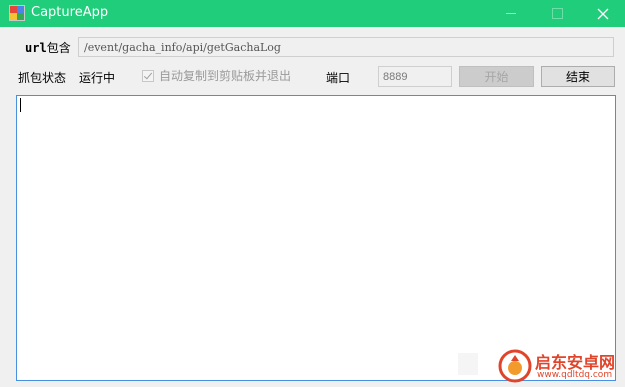 The height and width of the screenshot is (387, 625). Describe the element at coordinates (338, 78) in the screenshot. I see `port-label: 端口` at that location.